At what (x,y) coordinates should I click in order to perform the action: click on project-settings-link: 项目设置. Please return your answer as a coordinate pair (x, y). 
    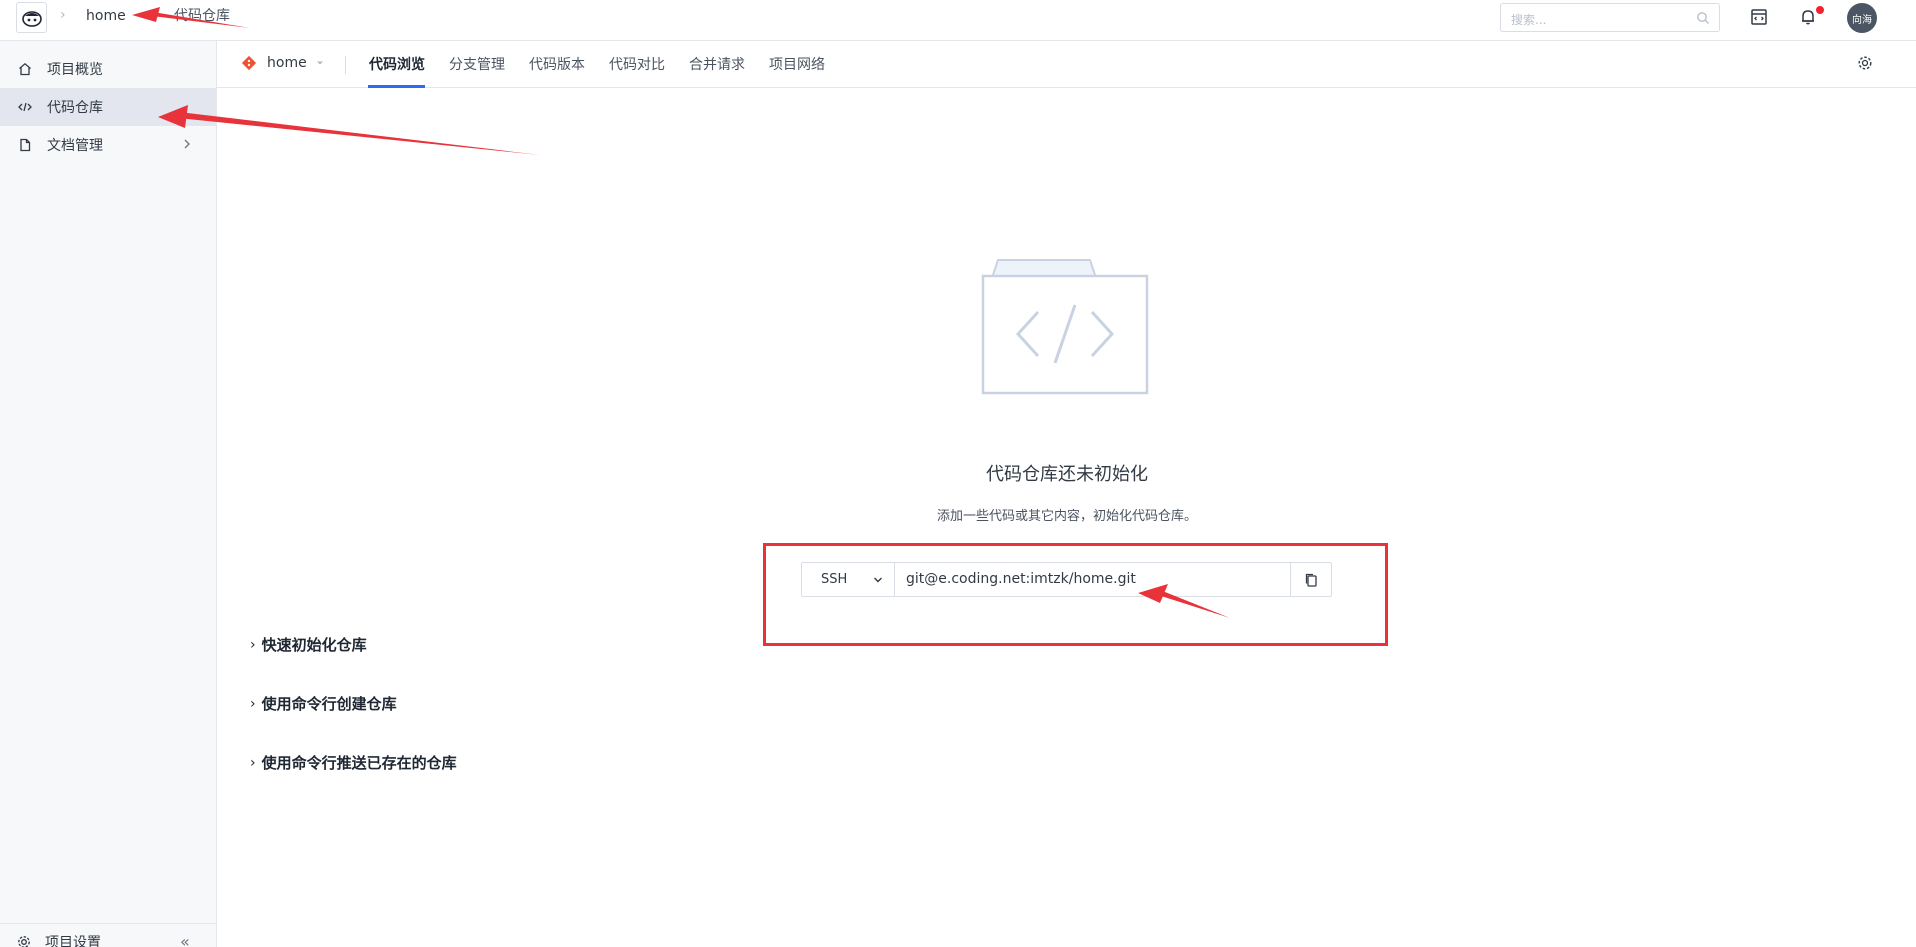
    Looking at the image, I should click on (59, 939).